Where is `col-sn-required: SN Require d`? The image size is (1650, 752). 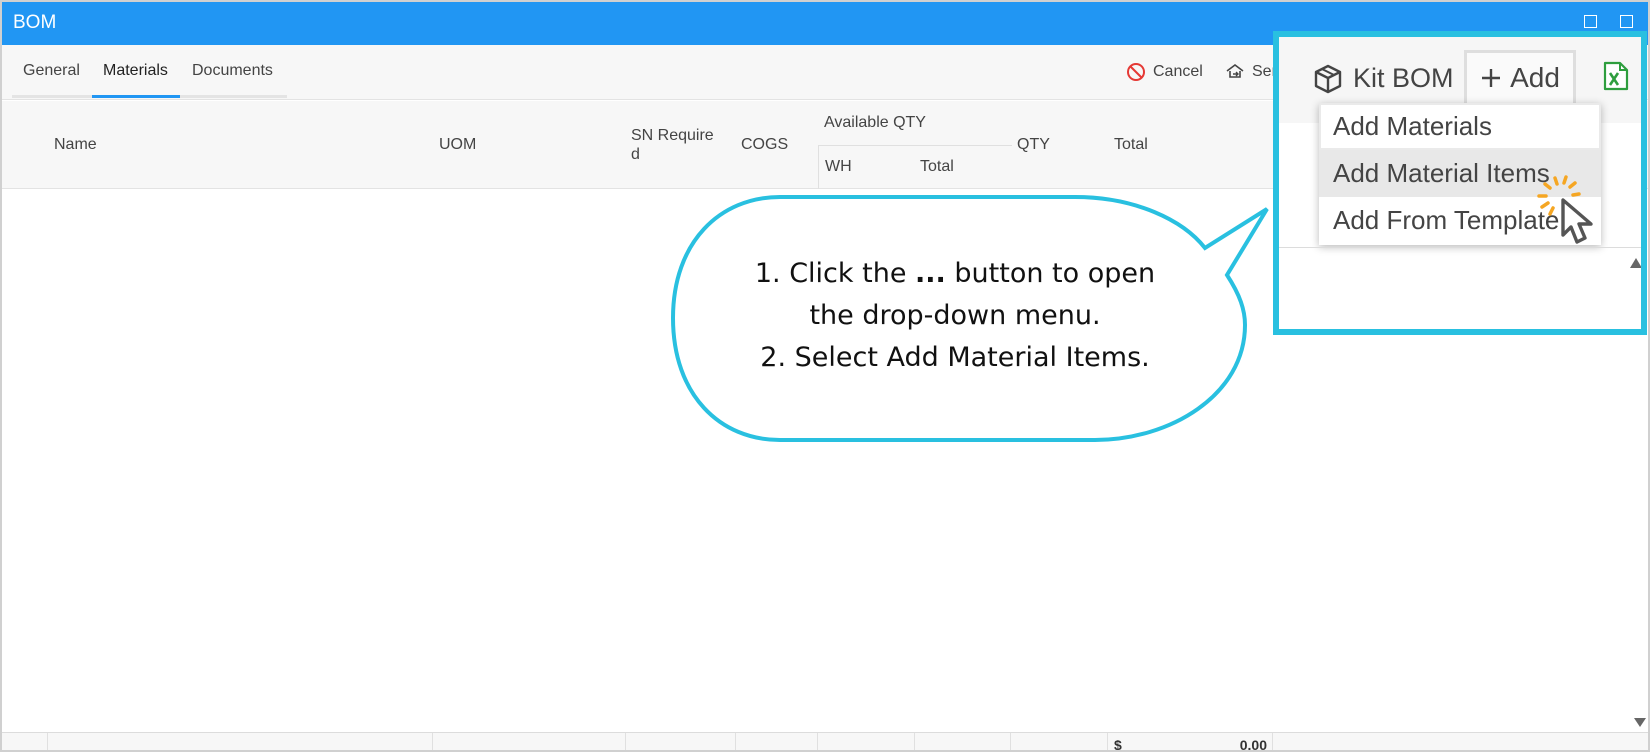 col-sn-required: SN Require d is located at coordinates (672, 145).